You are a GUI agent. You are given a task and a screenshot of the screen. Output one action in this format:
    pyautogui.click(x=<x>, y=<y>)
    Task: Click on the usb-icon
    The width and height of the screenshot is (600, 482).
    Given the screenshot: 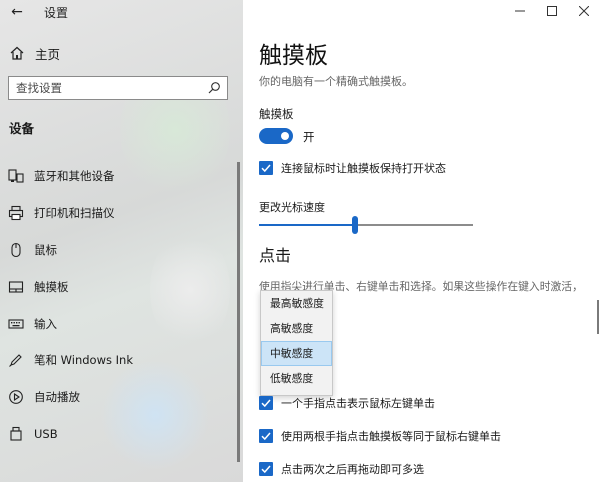 What is the action you would take?
    pyautogui.click(x=16, y=433)
    